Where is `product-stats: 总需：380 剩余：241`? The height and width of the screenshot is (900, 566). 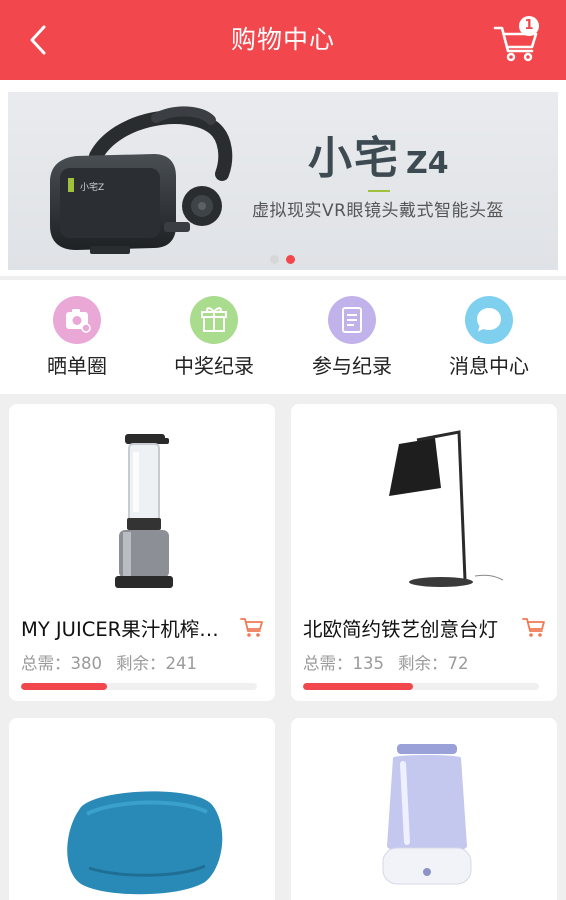 product-stats: 总需：380 剩余：241 is located at coordinates (109, 664).